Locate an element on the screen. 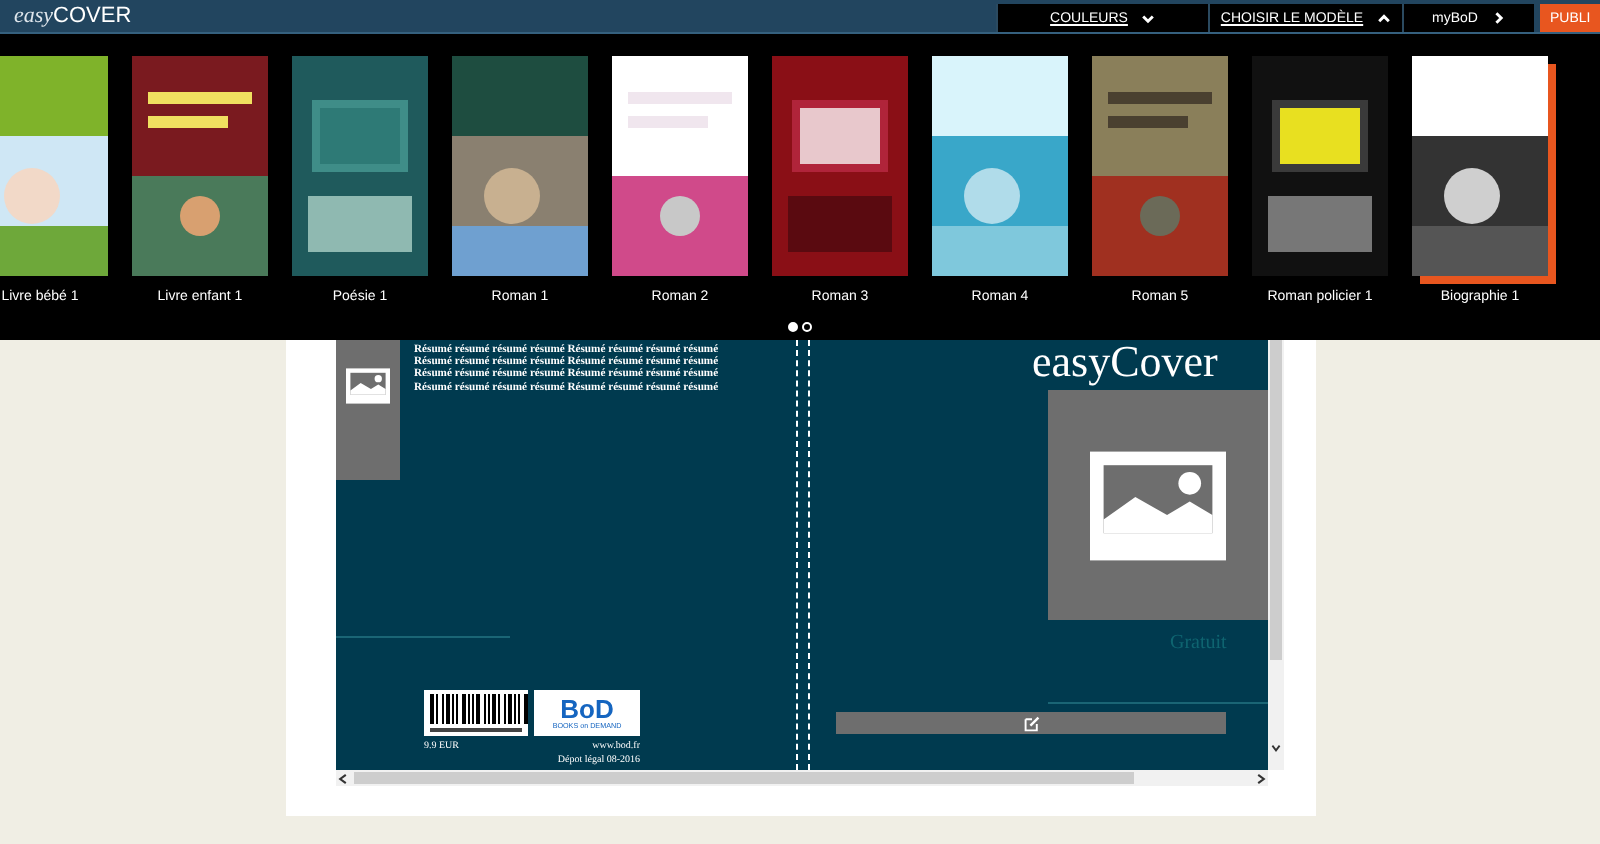 The height and width of the screenshot is (844, 1600). back-image-placeholder is located at coordinates (368, 410).